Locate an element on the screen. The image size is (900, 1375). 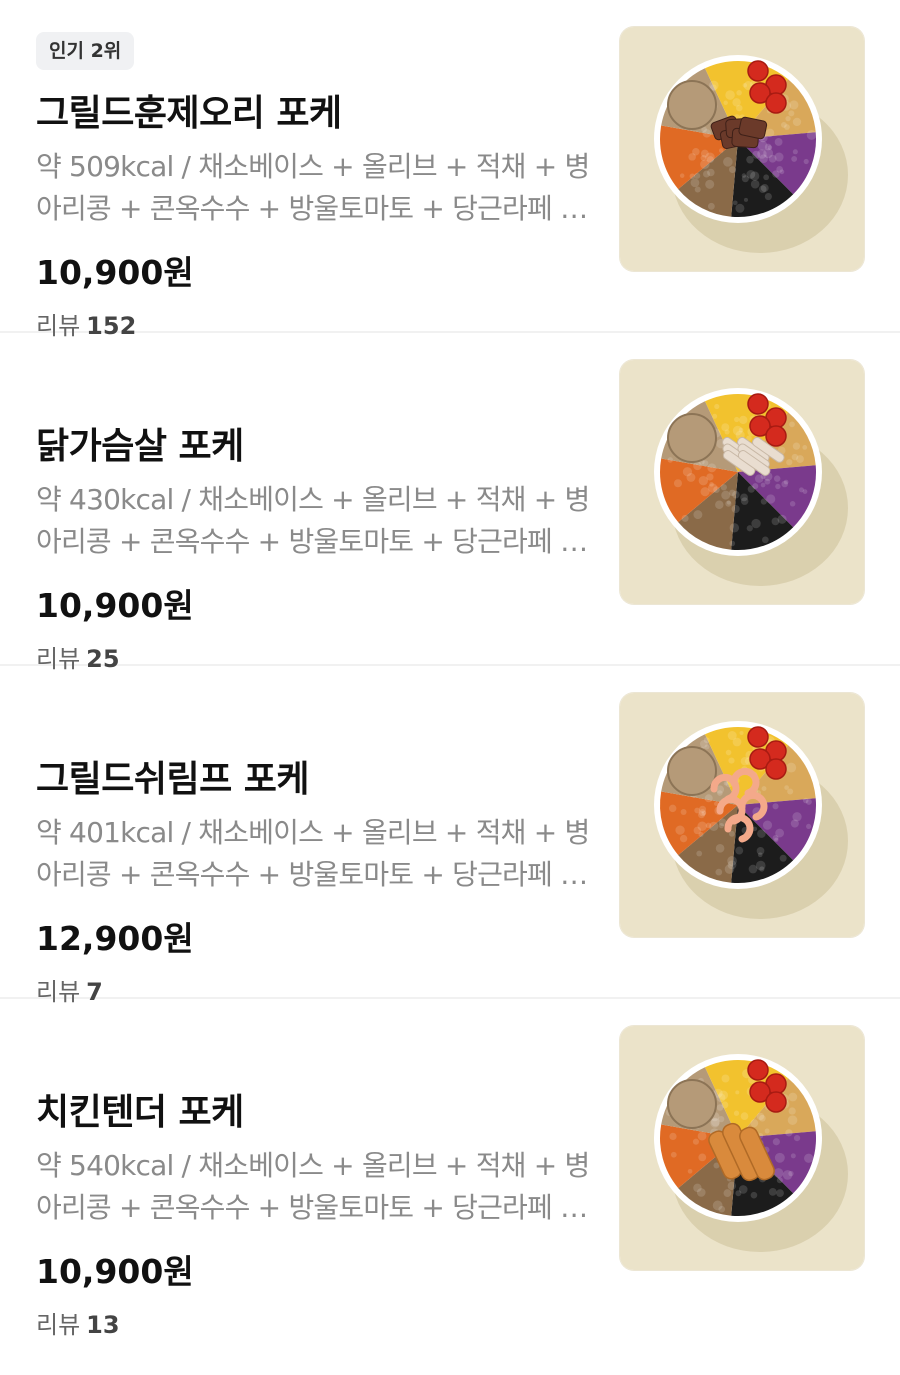
menu-item-price: 12,900원 is located at coordinates (115, 938).